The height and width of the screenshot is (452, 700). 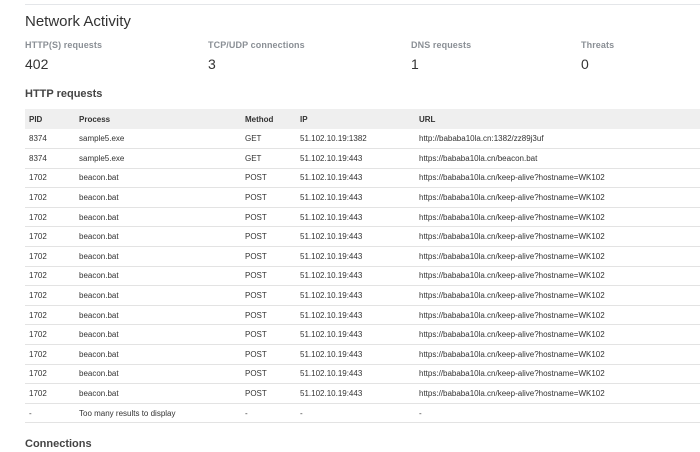 What do you see at coordinates (598, 45) in the screenshot?
I see `stat-label: Threats` at bounding box center [598, 45].